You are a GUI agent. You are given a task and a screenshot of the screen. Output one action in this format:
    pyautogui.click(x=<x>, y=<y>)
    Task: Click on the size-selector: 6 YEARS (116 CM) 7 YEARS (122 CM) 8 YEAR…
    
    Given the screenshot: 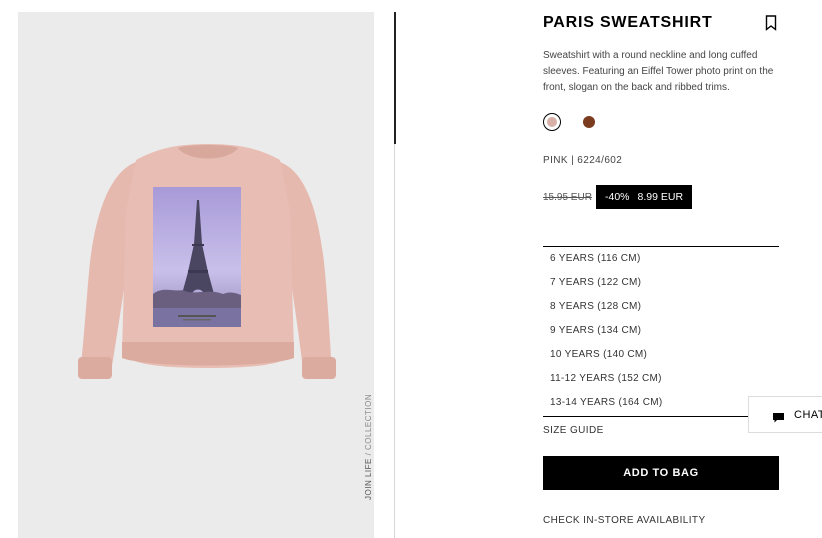 What is the action you would take?
    pyautogui.click(x=661, y=331)
    